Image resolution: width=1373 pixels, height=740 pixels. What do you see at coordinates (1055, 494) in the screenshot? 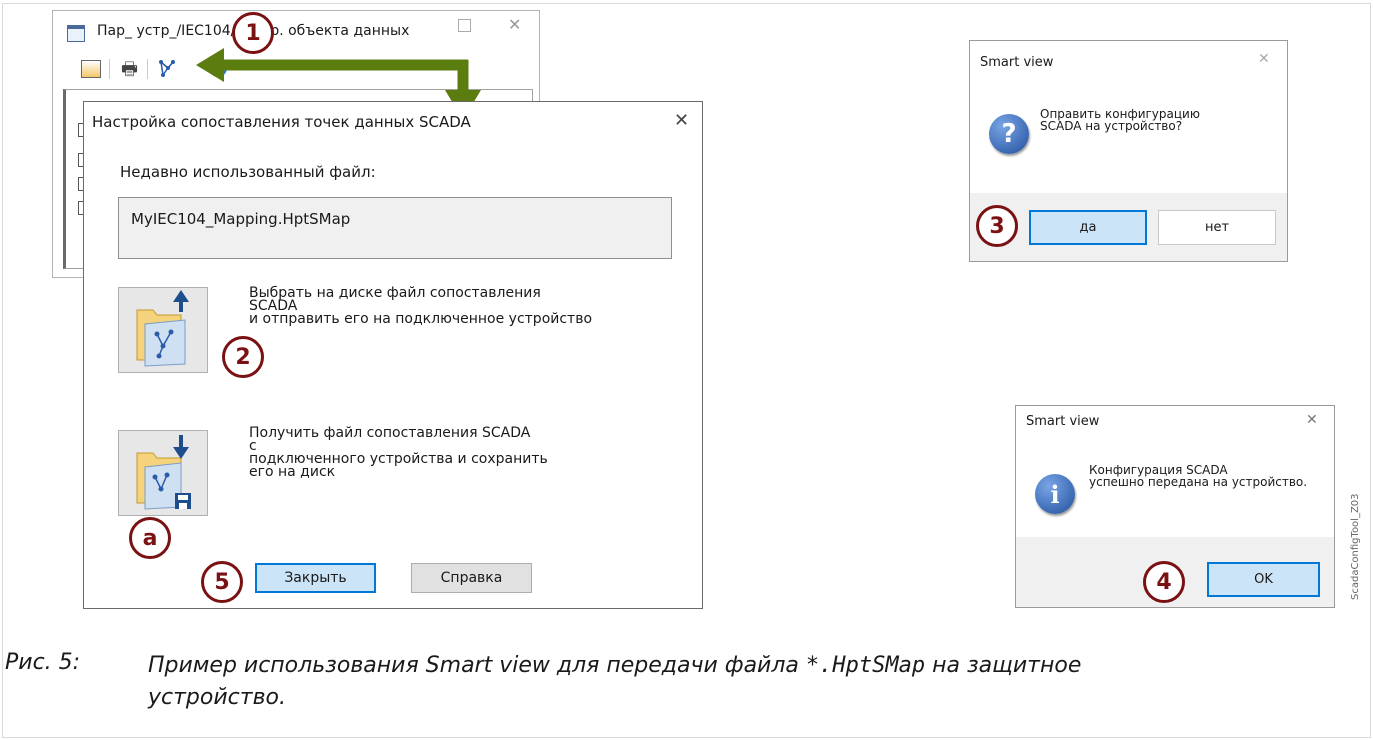
I see `info-icon: i` at bounding box center [1055, 494].